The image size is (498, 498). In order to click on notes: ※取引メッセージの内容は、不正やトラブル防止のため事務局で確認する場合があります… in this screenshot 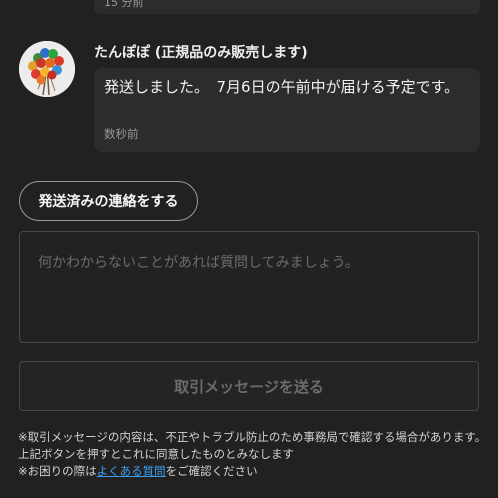, I will do `click(253, 454)`.